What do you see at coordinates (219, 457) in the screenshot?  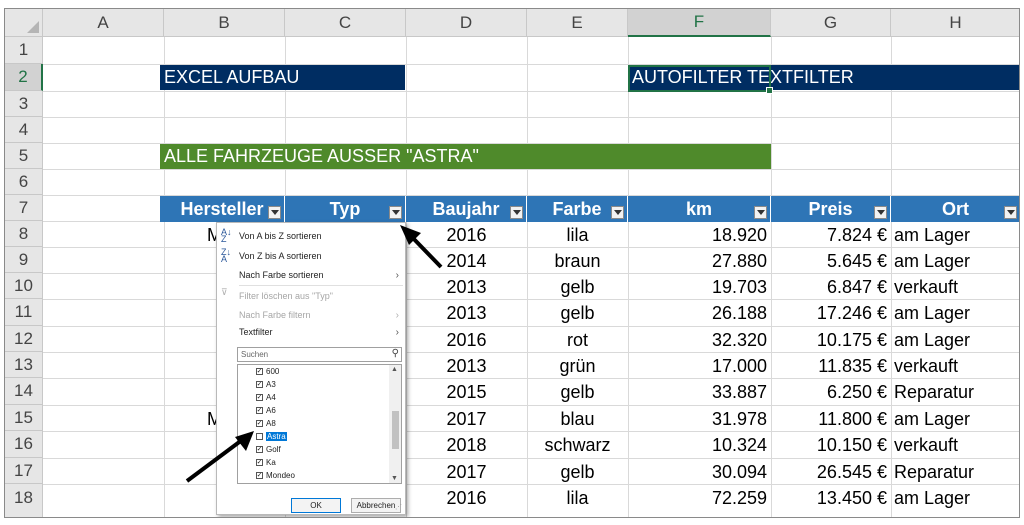 I see `arrow-to-astra-item` at bounding box center [219, 457].